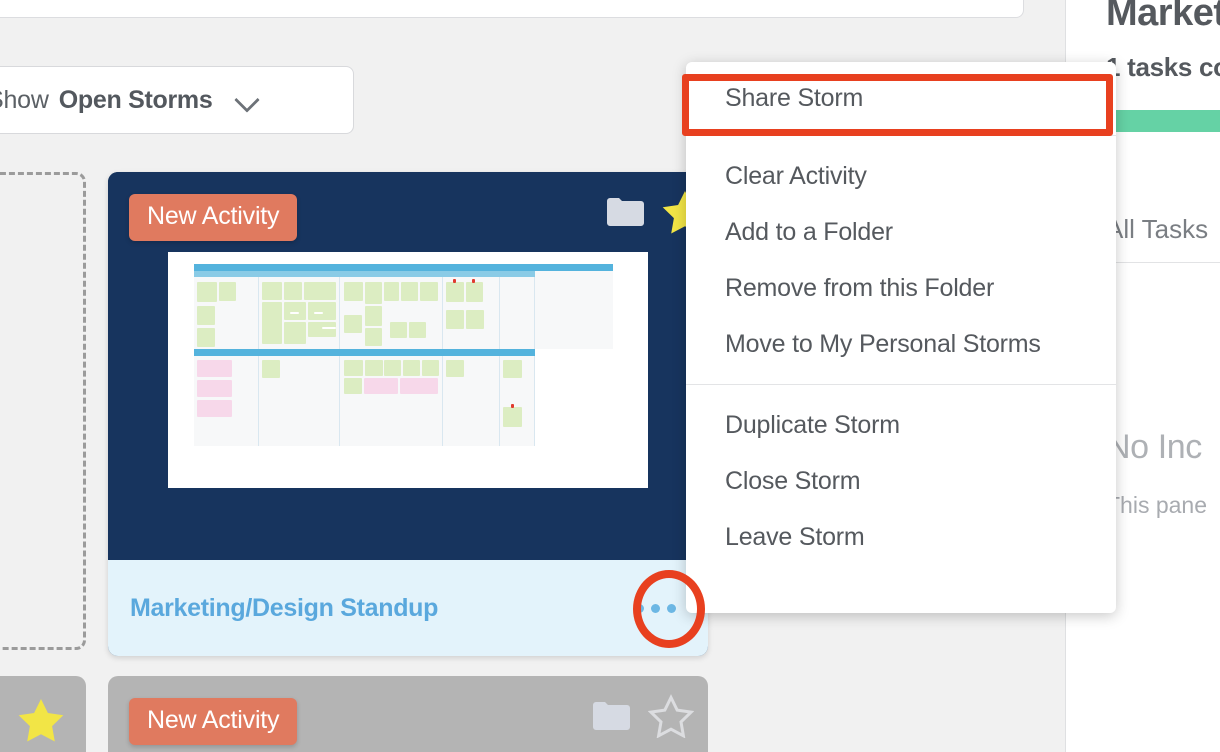 This screenshot has width=1220, height=752. What do you see at coordinates (247, 100) in the screenshot?
I see `chevron-down-icon` at bounding box center [247, 100].